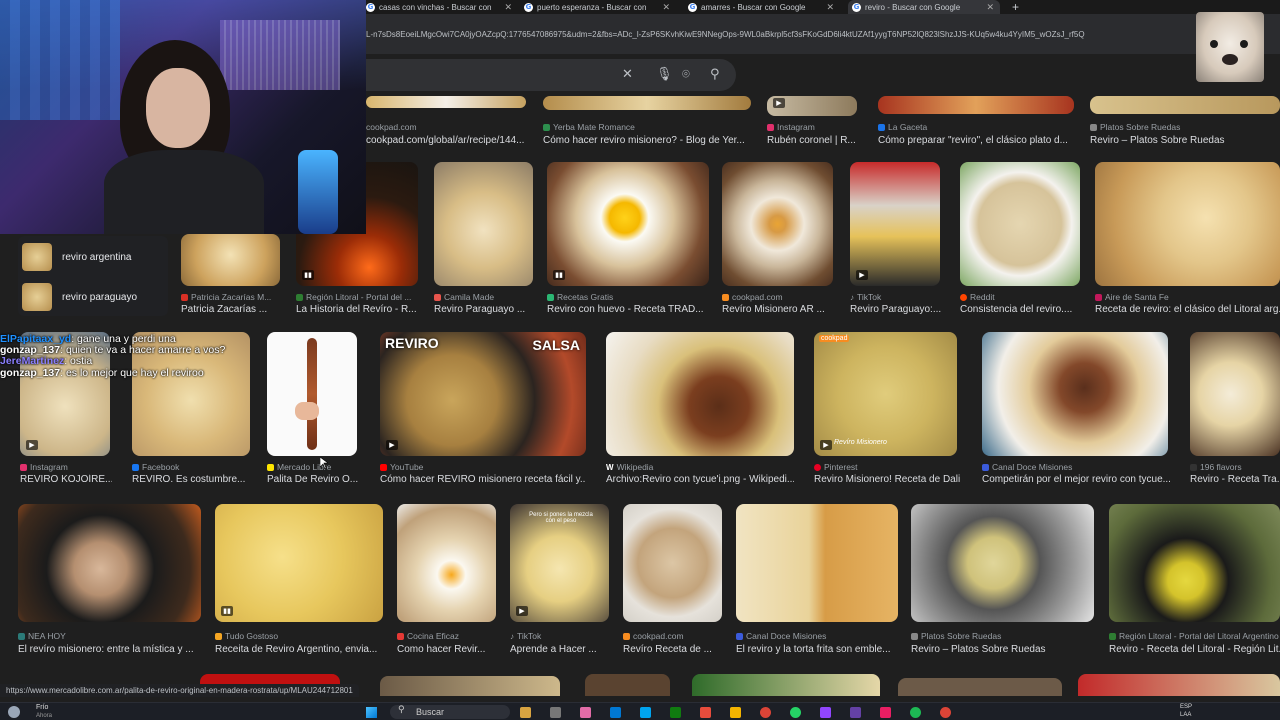 The width and height of the screenshot is (1280, 720). What do you see at coordinates (924, 7) in the screenshot?
I see `tab-reviro: G reviro - Buscar con Google ✕` at bounding box center [924, 7].